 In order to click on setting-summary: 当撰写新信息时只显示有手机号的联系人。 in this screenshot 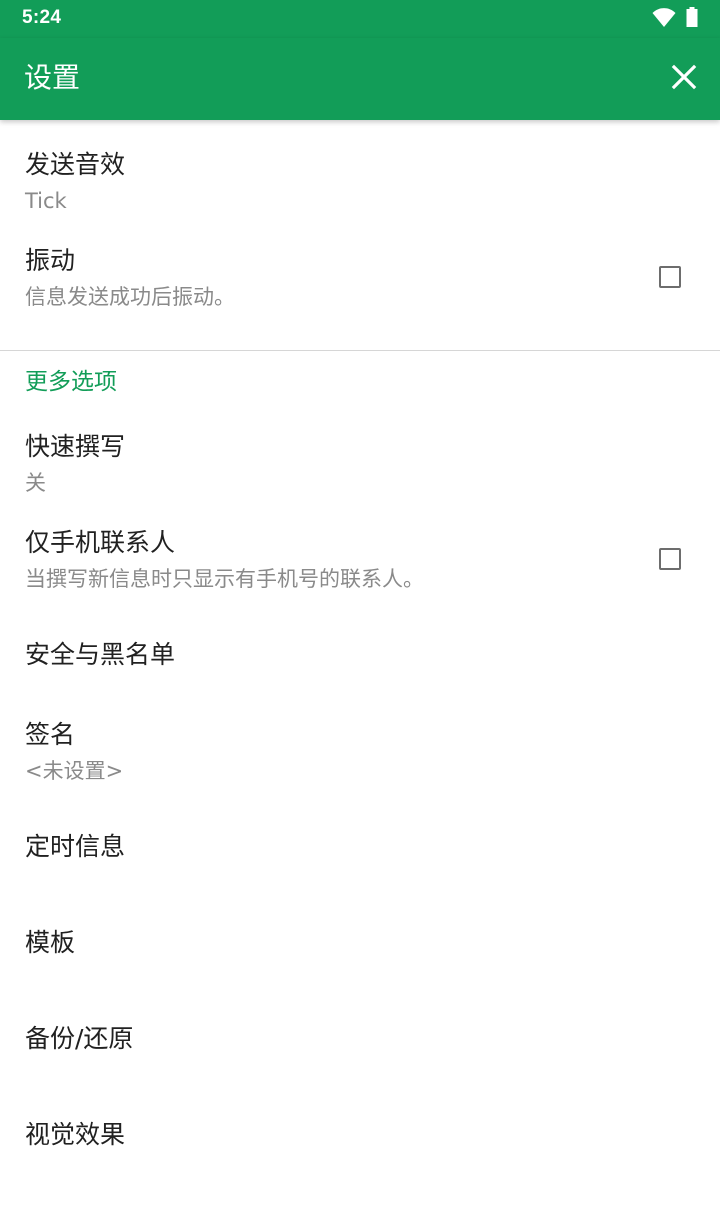, I will do `click(224, 579)`.